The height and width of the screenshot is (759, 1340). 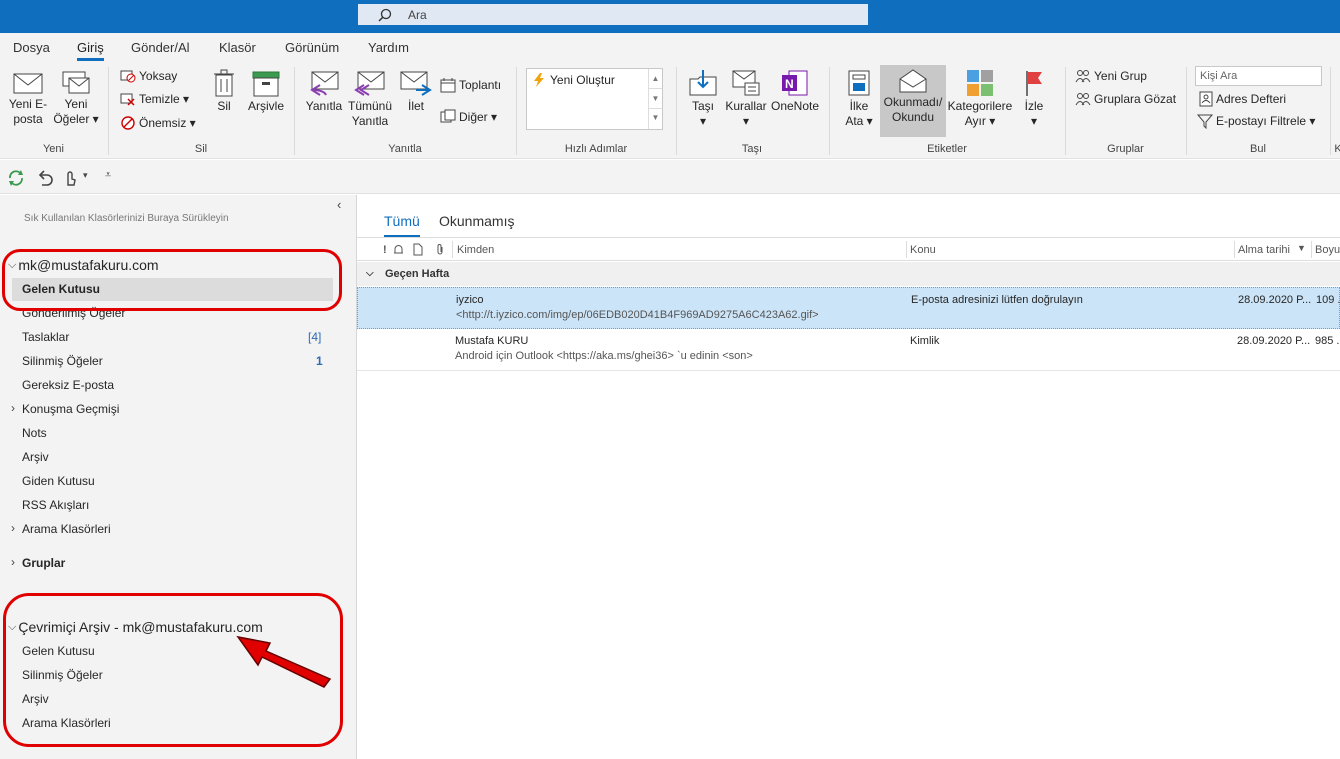 I want to click on folder-search-folders: Arama Klasörleri, so click(x=66, y=529).